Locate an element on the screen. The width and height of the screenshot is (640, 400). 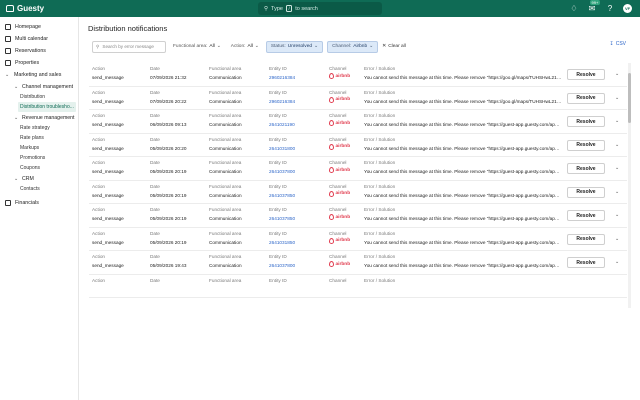
properties-icon is located at coordinates (8, 63).